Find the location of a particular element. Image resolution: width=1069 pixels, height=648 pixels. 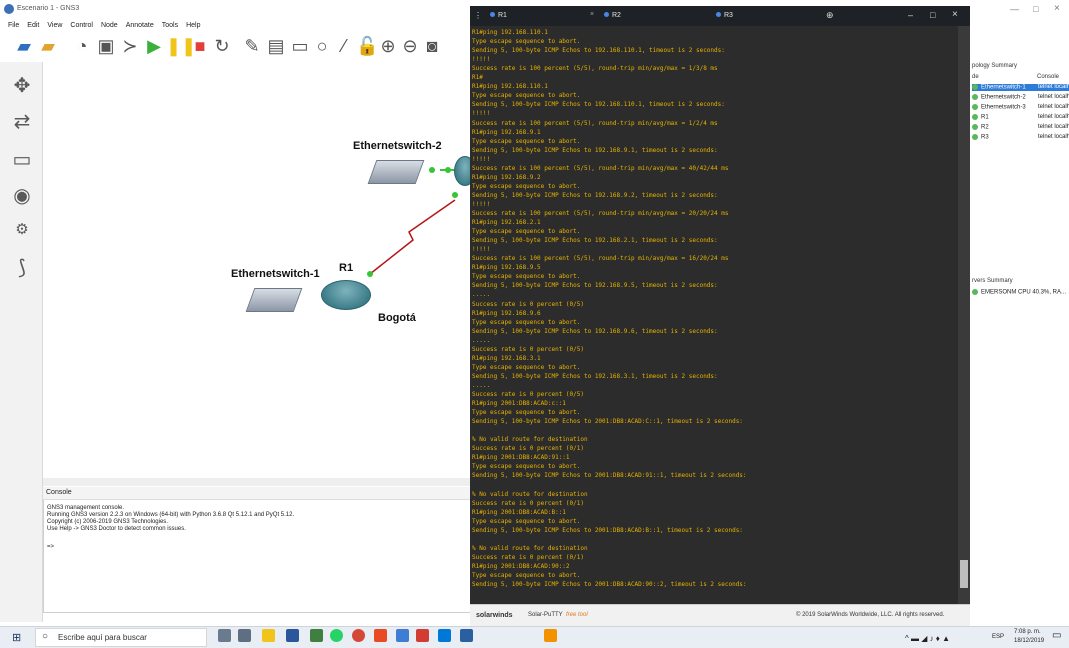

draw-ellipse-icon: ○ is located at coordinates (322, 46).